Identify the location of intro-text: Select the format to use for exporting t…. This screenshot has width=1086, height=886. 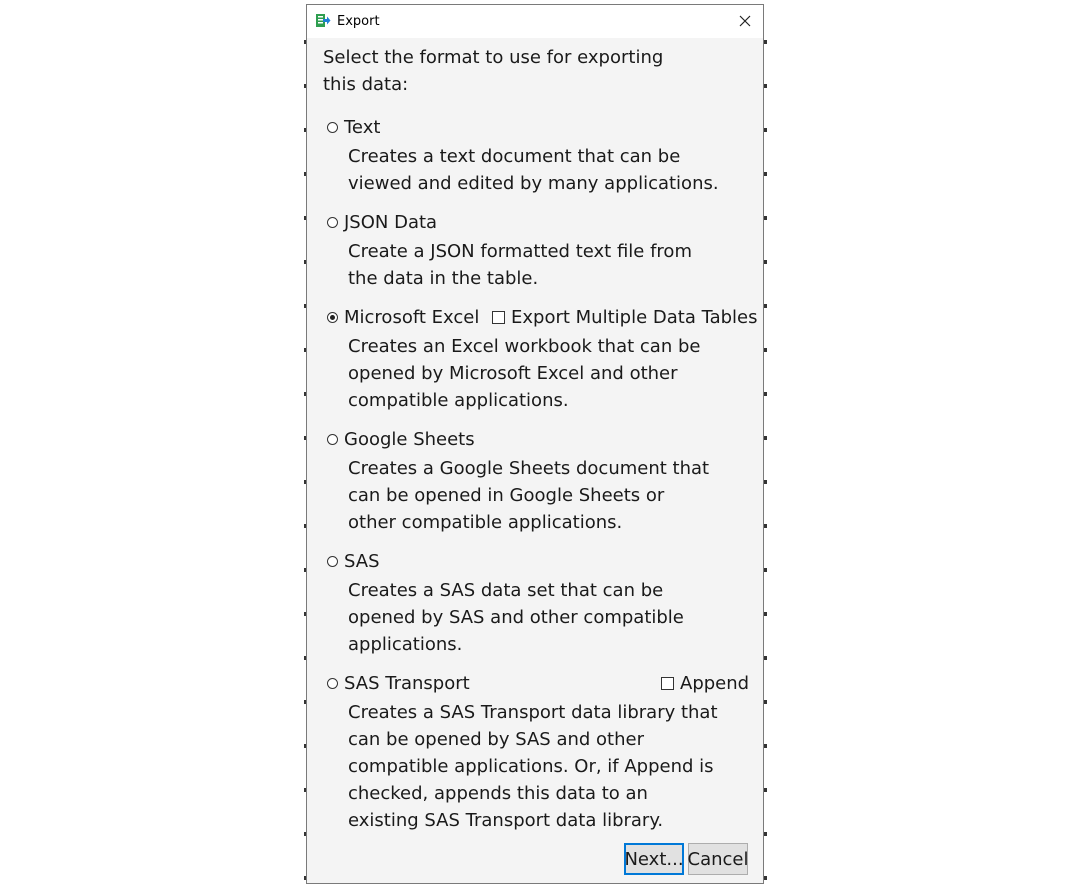
(533, 71).